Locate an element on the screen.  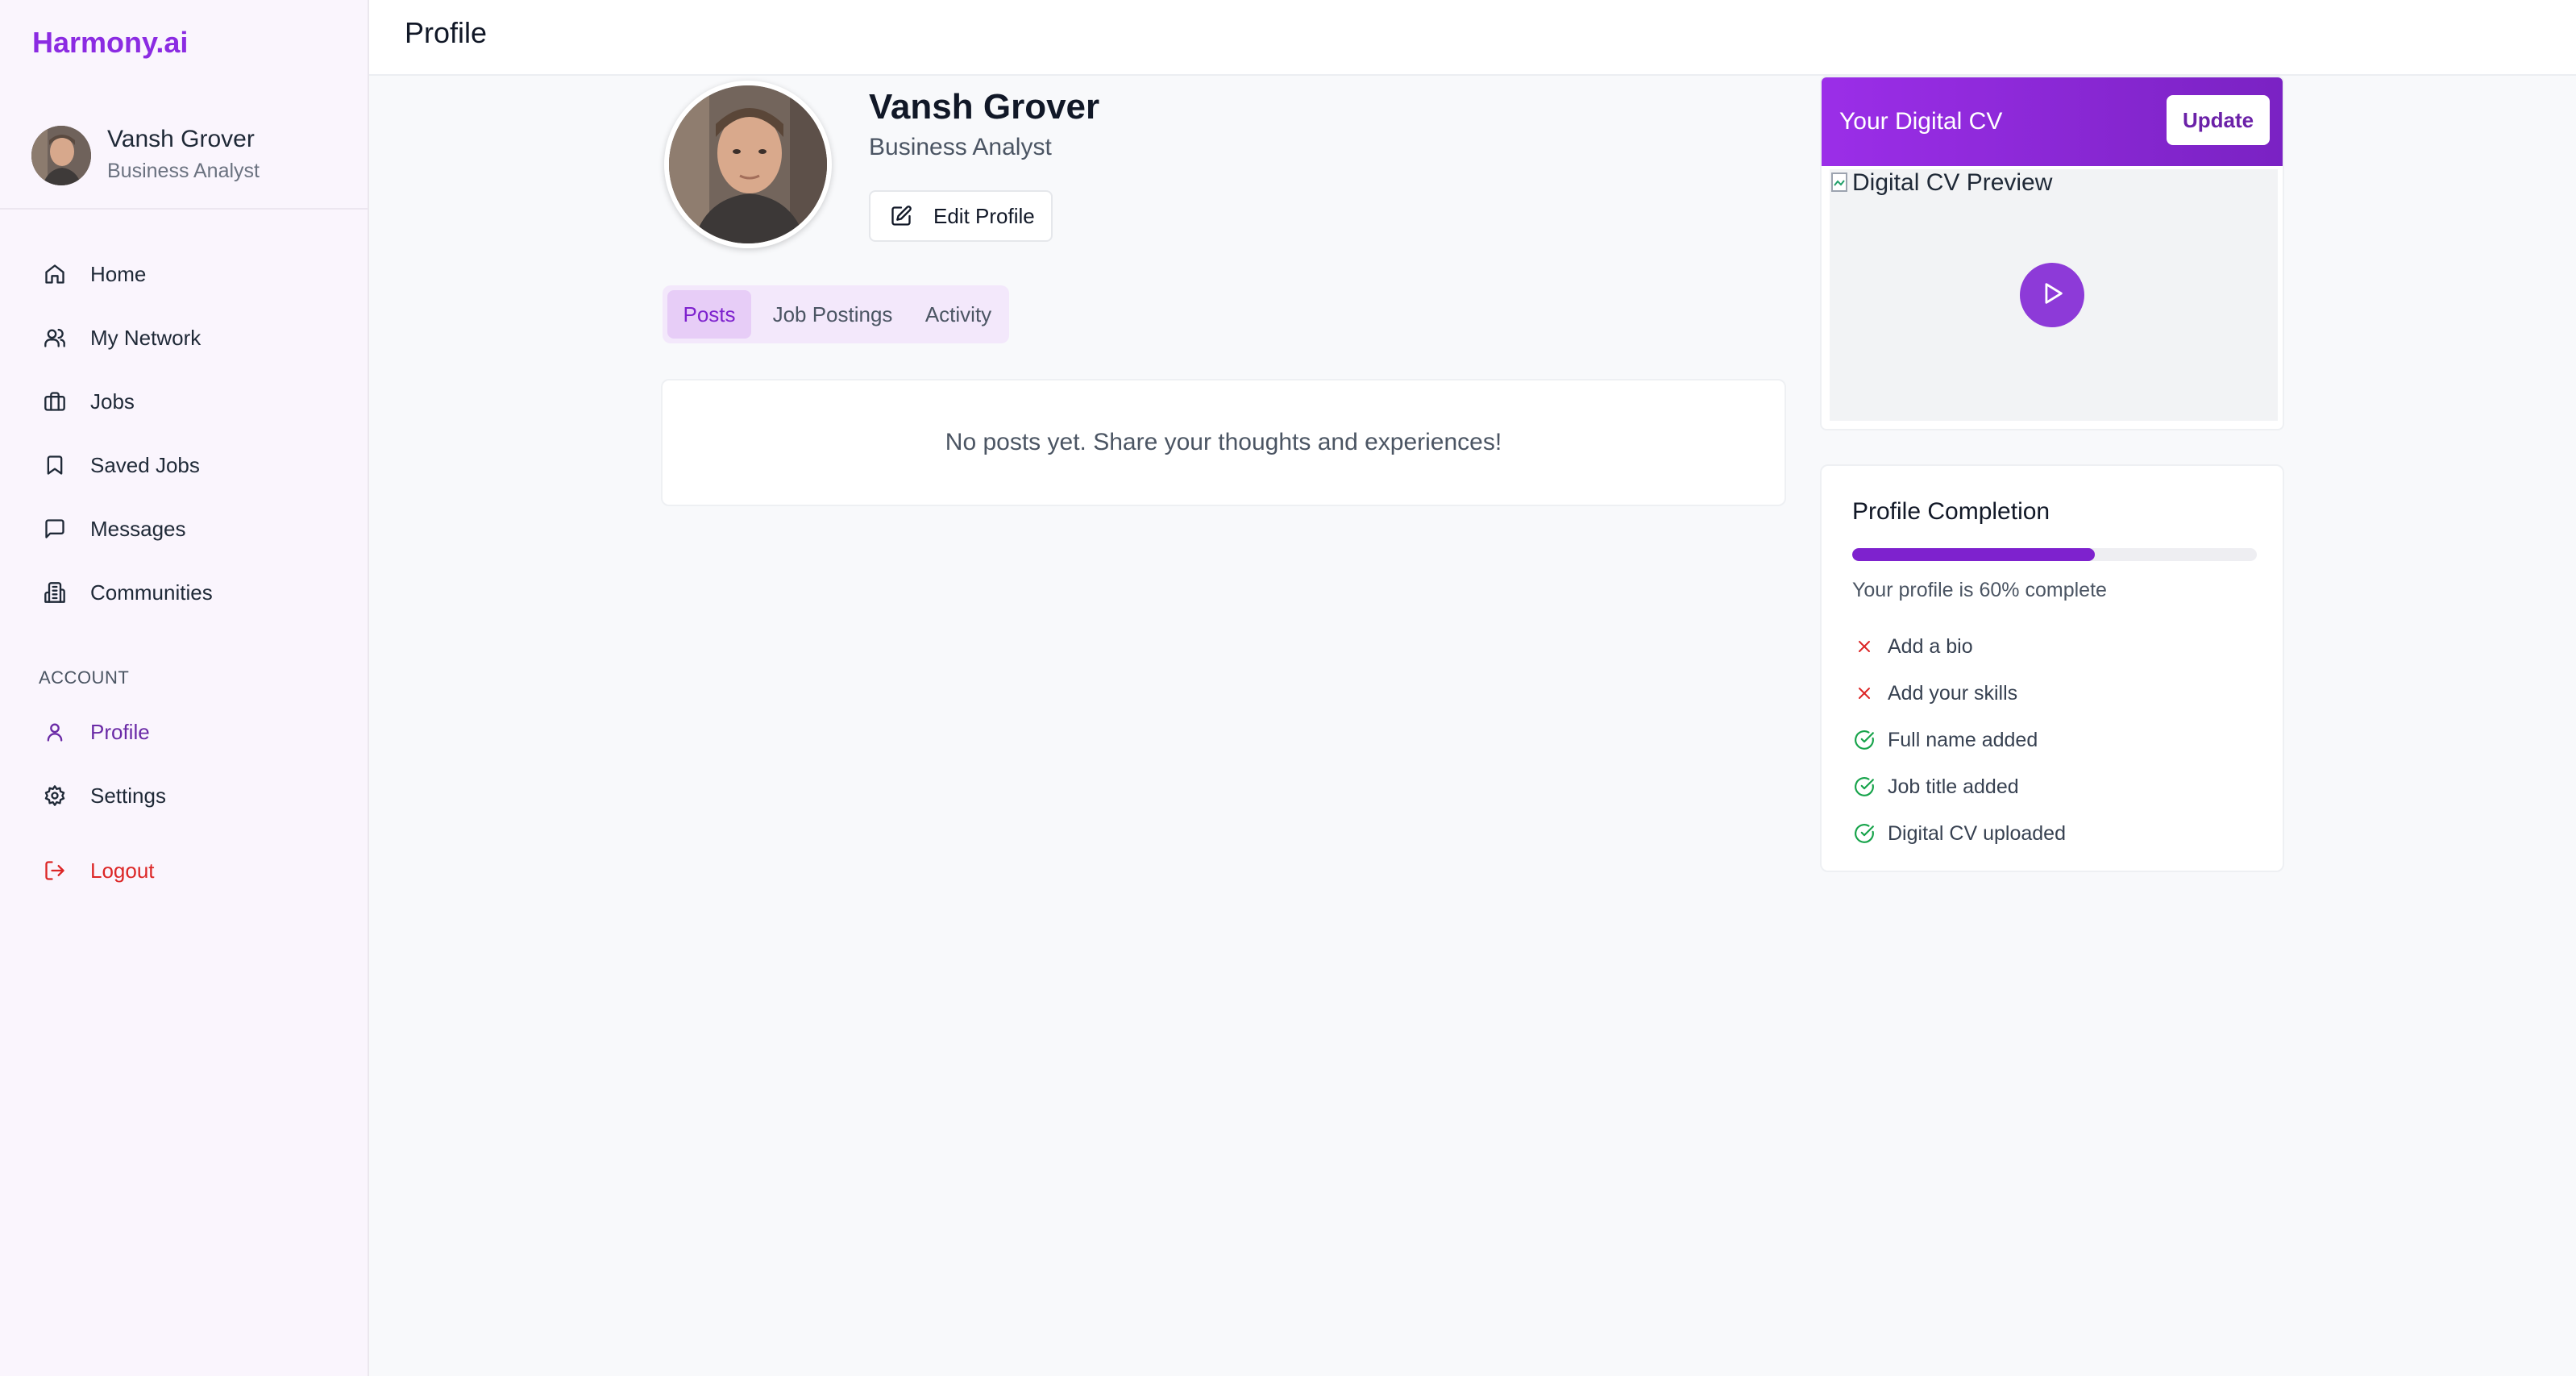
profile-tabs: Posts Job Postings Activity is located at coordinates (836, 314).